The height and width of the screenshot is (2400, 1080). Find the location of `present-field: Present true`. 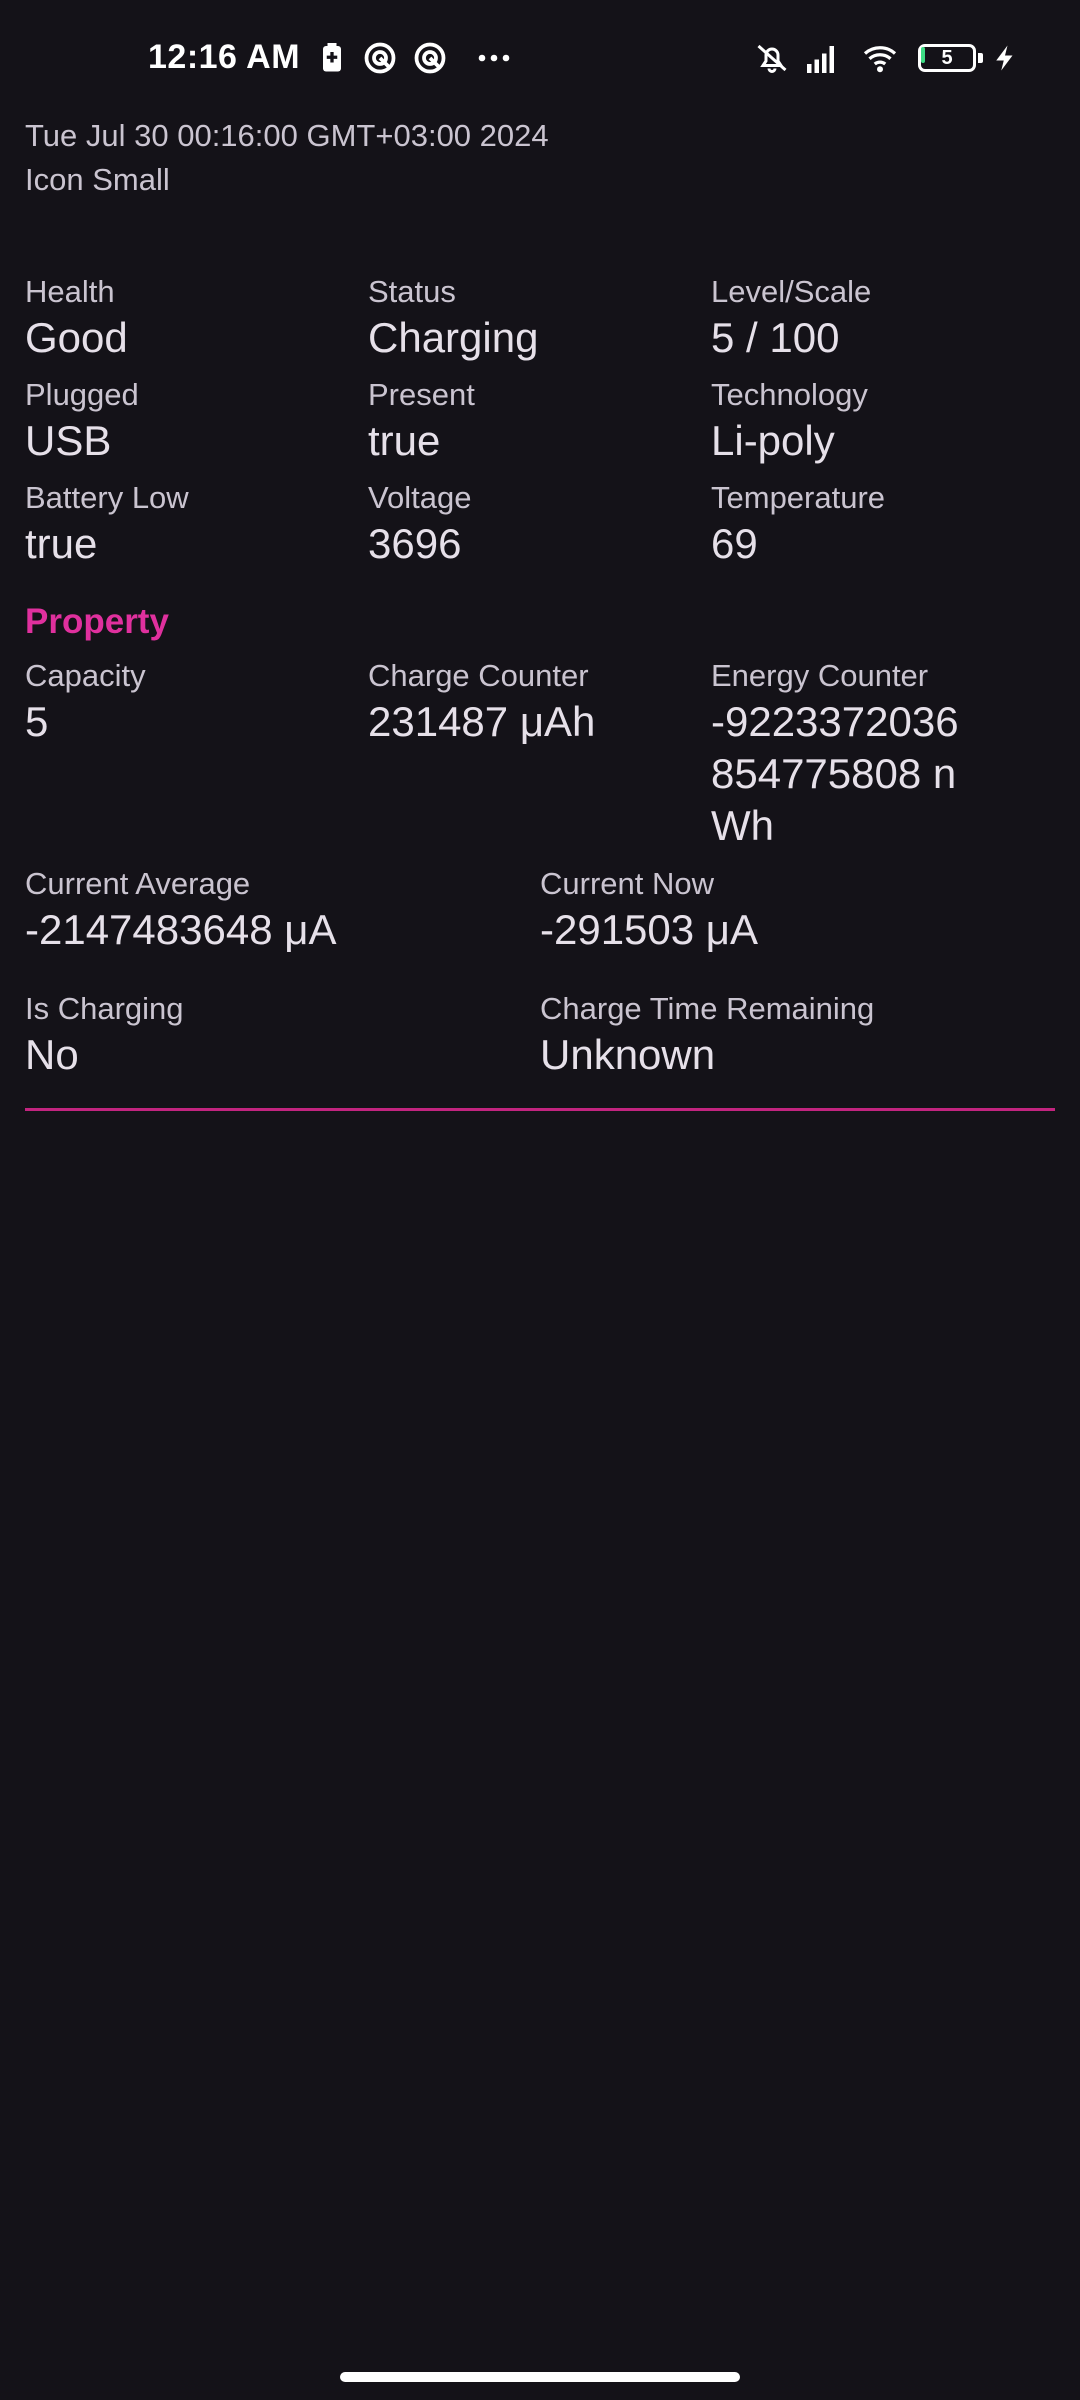

present-field: Present true is located at coordinates (421, 421).